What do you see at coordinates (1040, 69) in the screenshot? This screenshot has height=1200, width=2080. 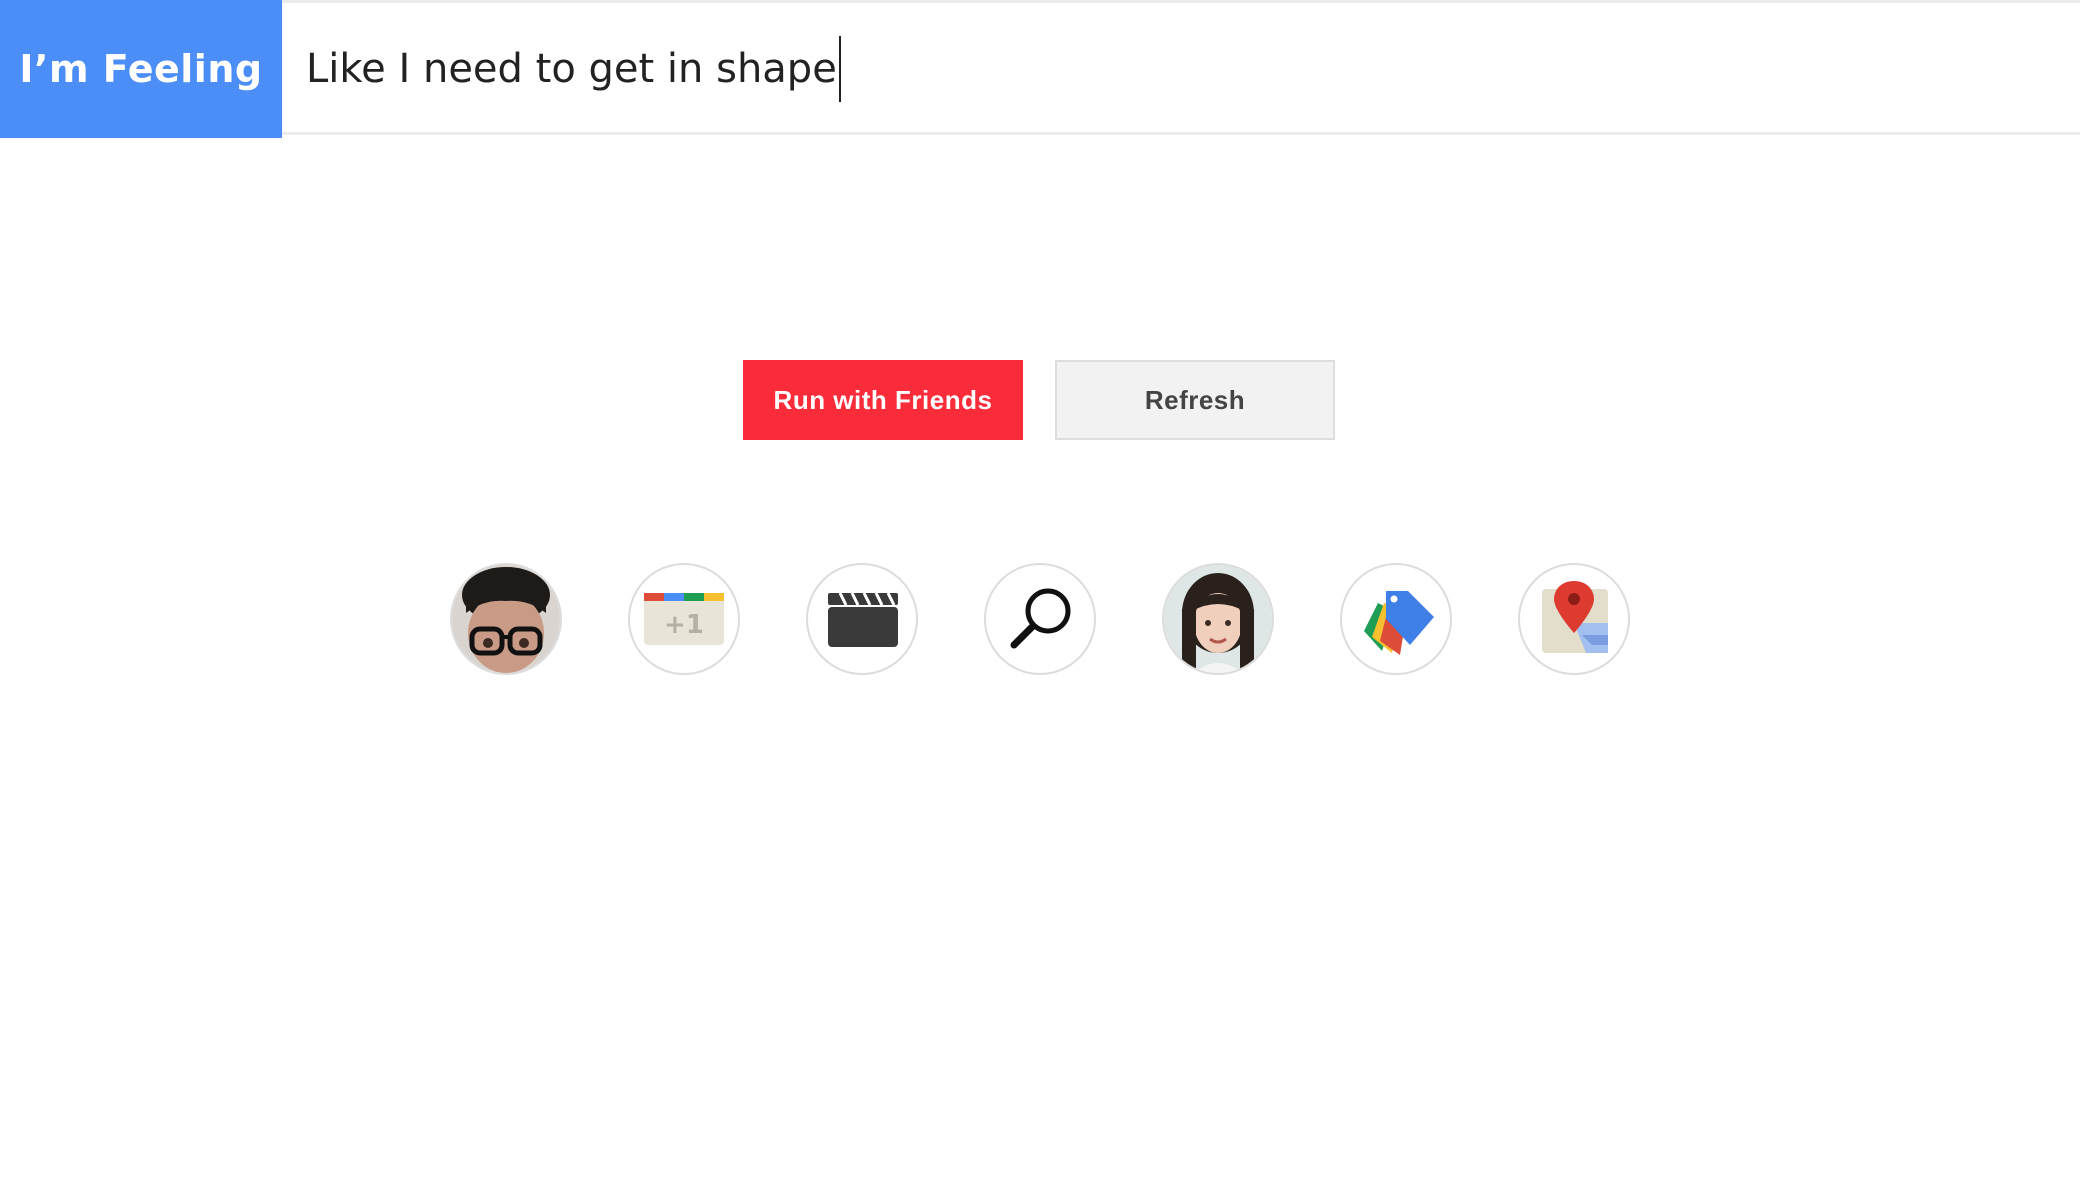 I see `header-bar: I’m Feeling Like I need to get in shape` at bounding box center [1040, 69].